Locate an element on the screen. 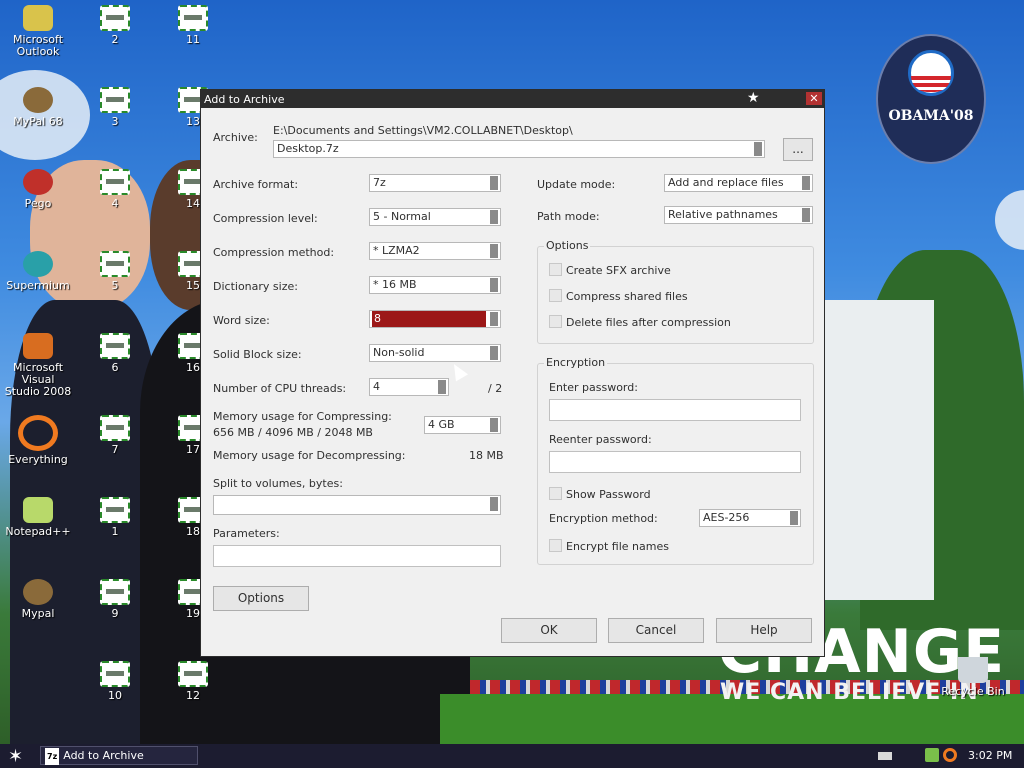 This screenshot has width=1024, height=768. mem-compress-combo: 4 GB is located at coordinates (462, 425).